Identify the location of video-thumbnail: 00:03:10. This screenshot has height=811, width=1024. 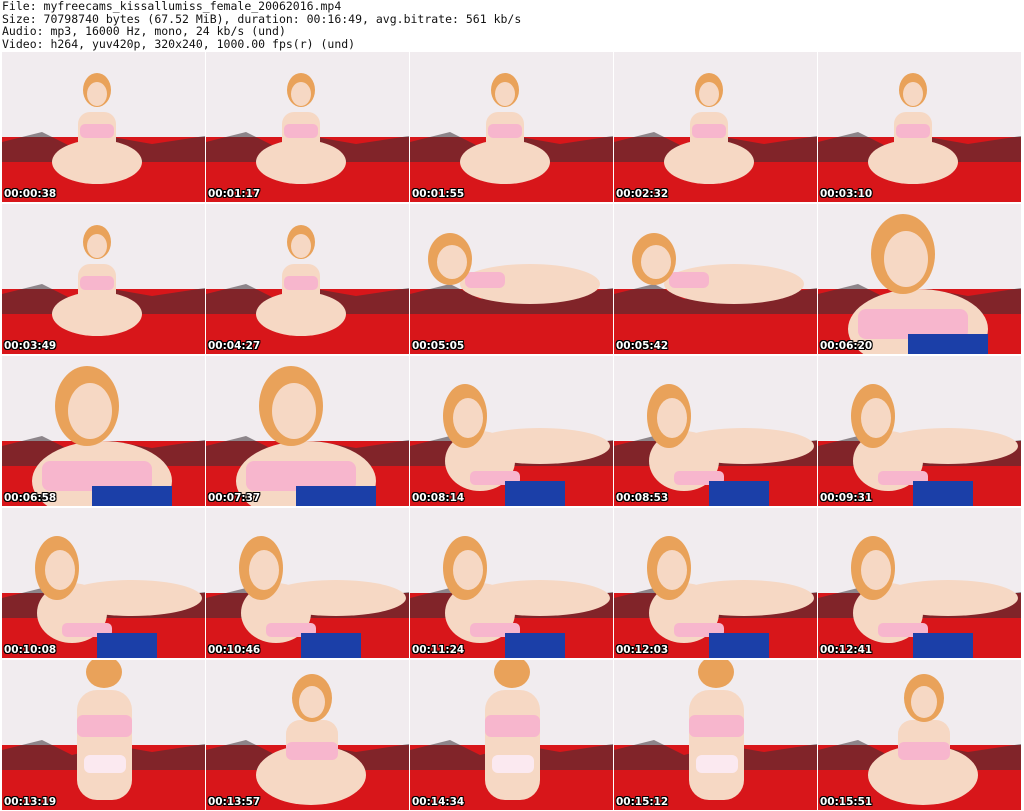
(919, 127).